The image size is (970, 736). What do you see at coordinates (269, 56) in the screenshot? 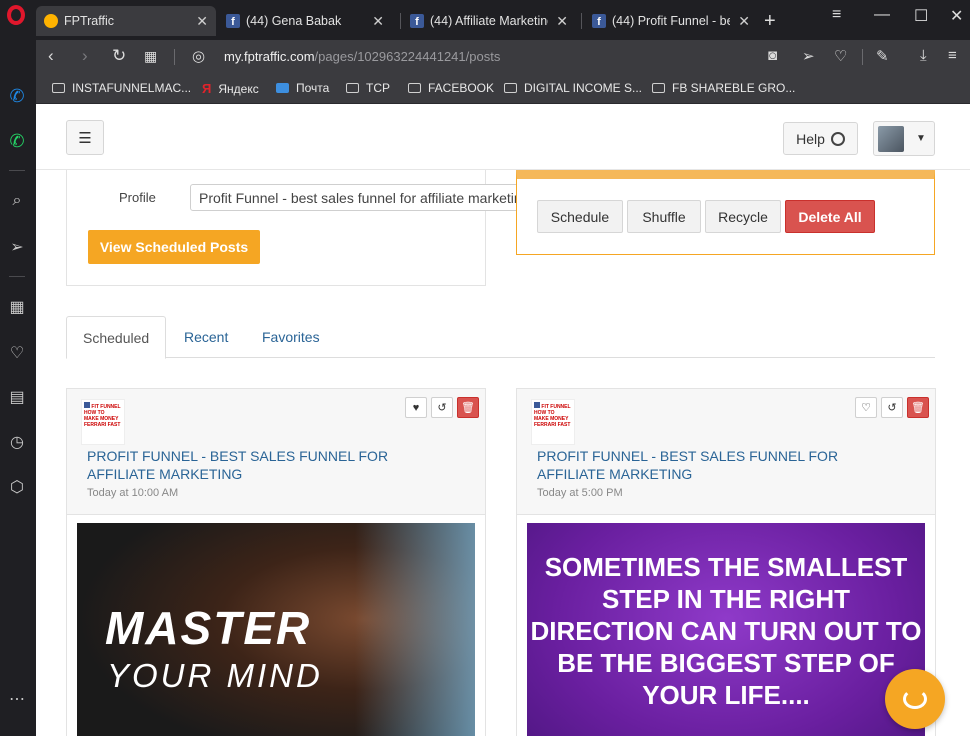
I see `url-domain: my.fptraffic.com` at bounding box center [269, 56].